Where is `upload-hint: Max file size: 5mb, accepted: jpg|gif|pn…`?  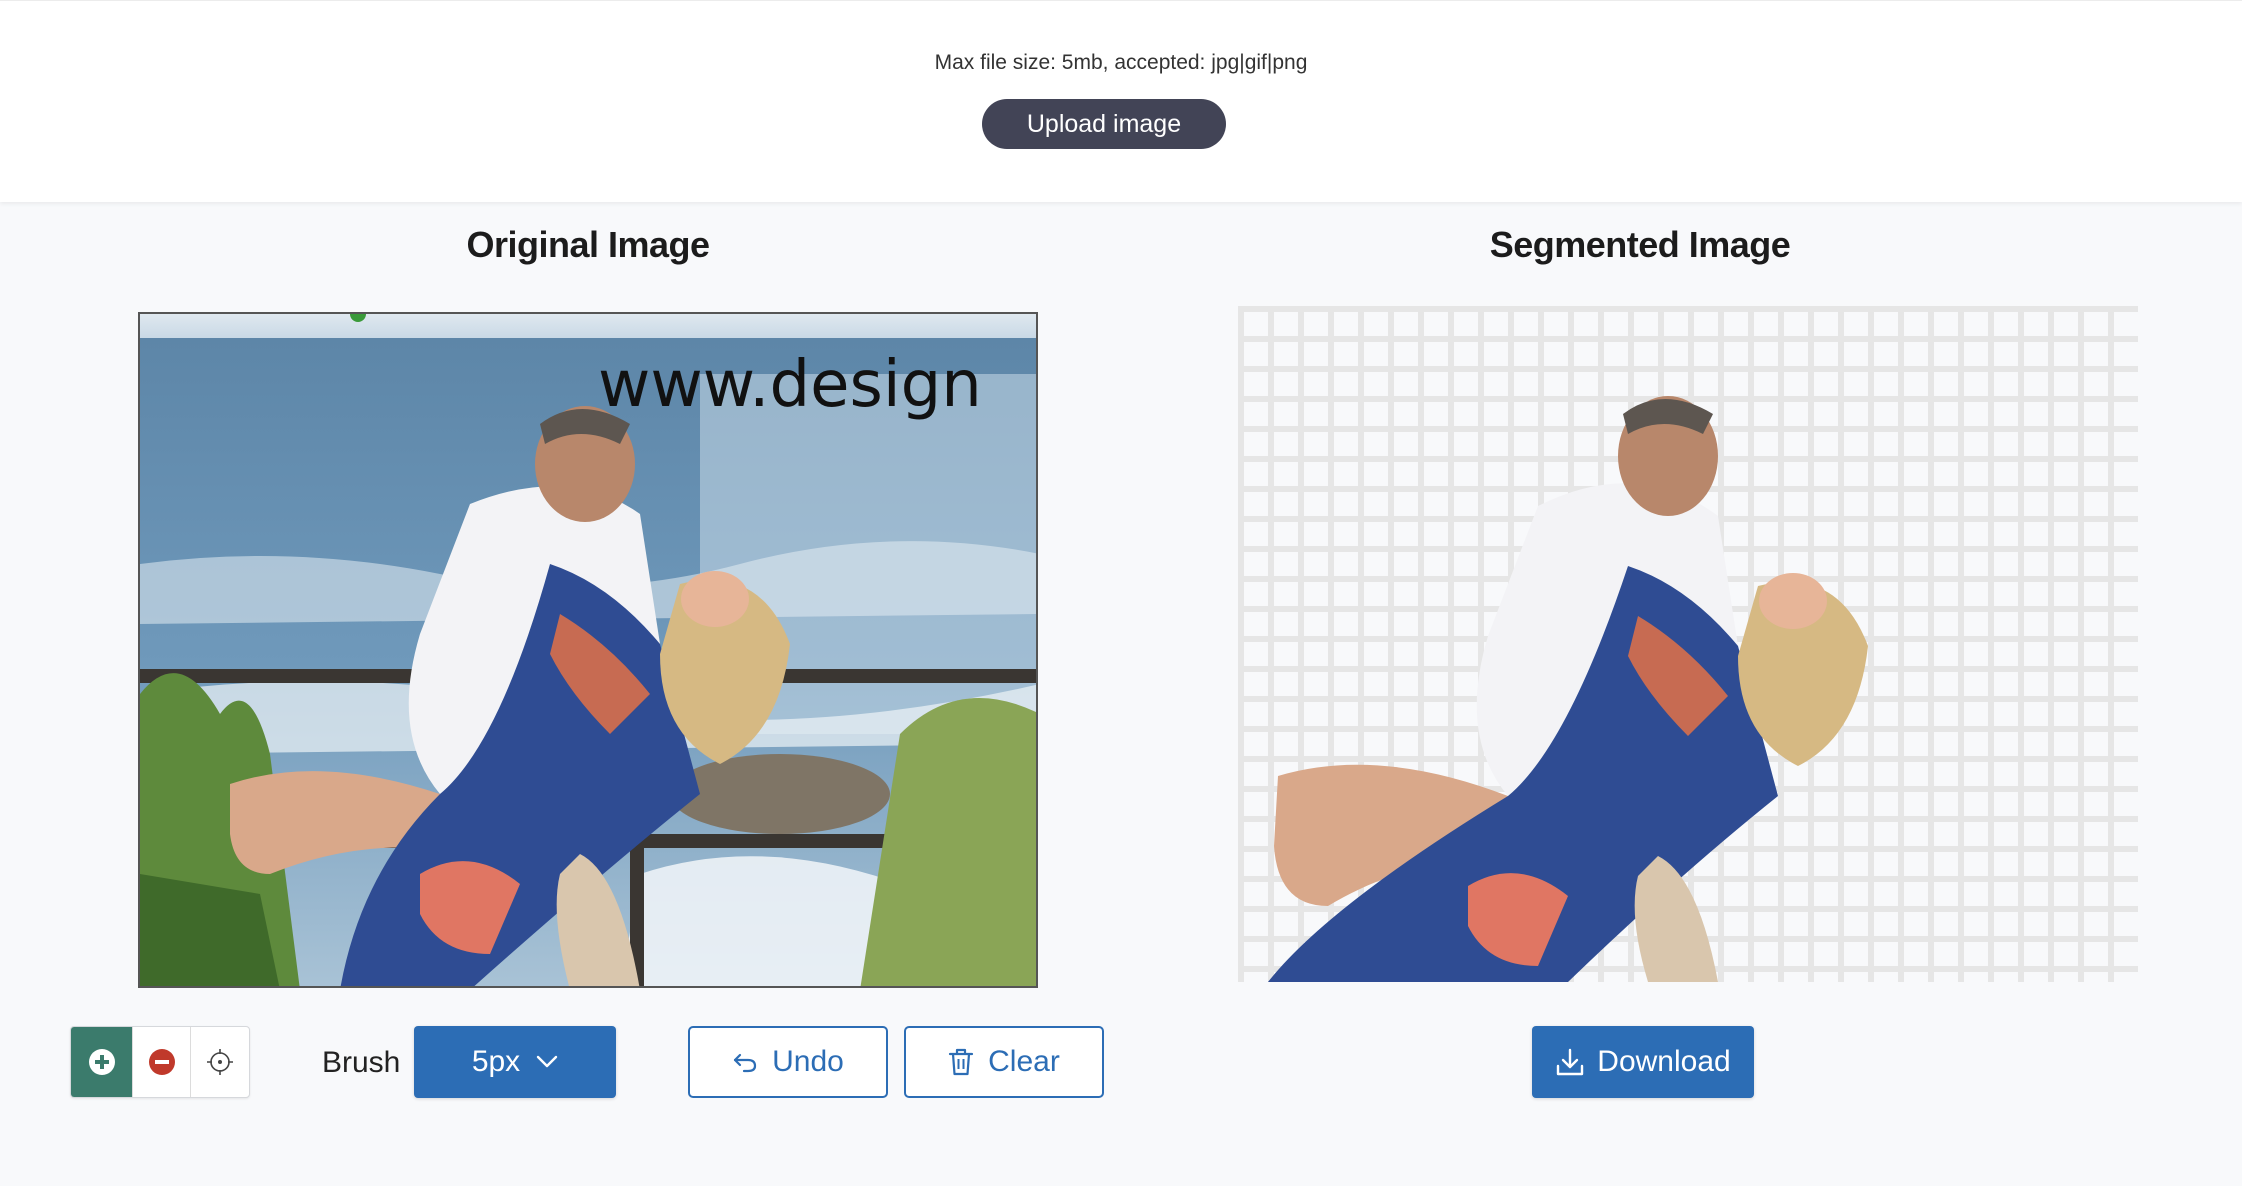 upload-hint: Max file size: 5mb, accepted: jpg|gif|pn… is located at coordinates (1121, 62).